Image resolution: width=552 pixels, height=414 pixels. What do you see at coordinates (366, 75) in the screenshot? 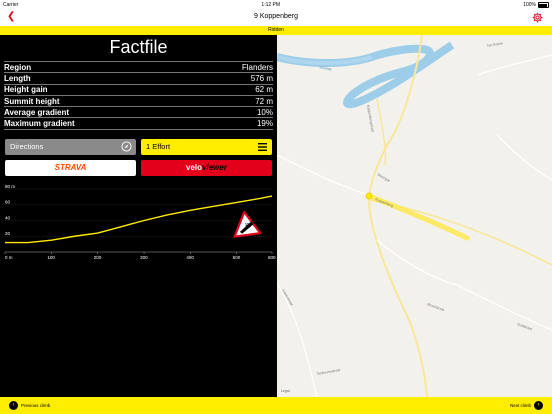
I see `river-schelde` at bounding box center [366, 75].